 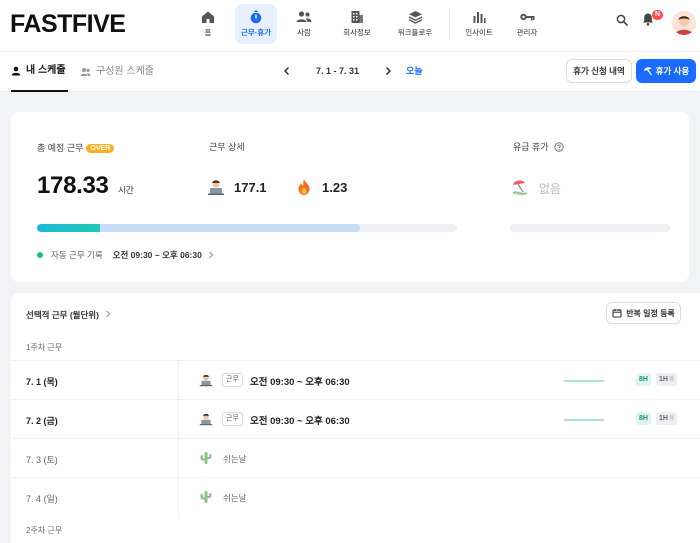 I want to click on chevron-left-icon, so click(x=287, y=71).